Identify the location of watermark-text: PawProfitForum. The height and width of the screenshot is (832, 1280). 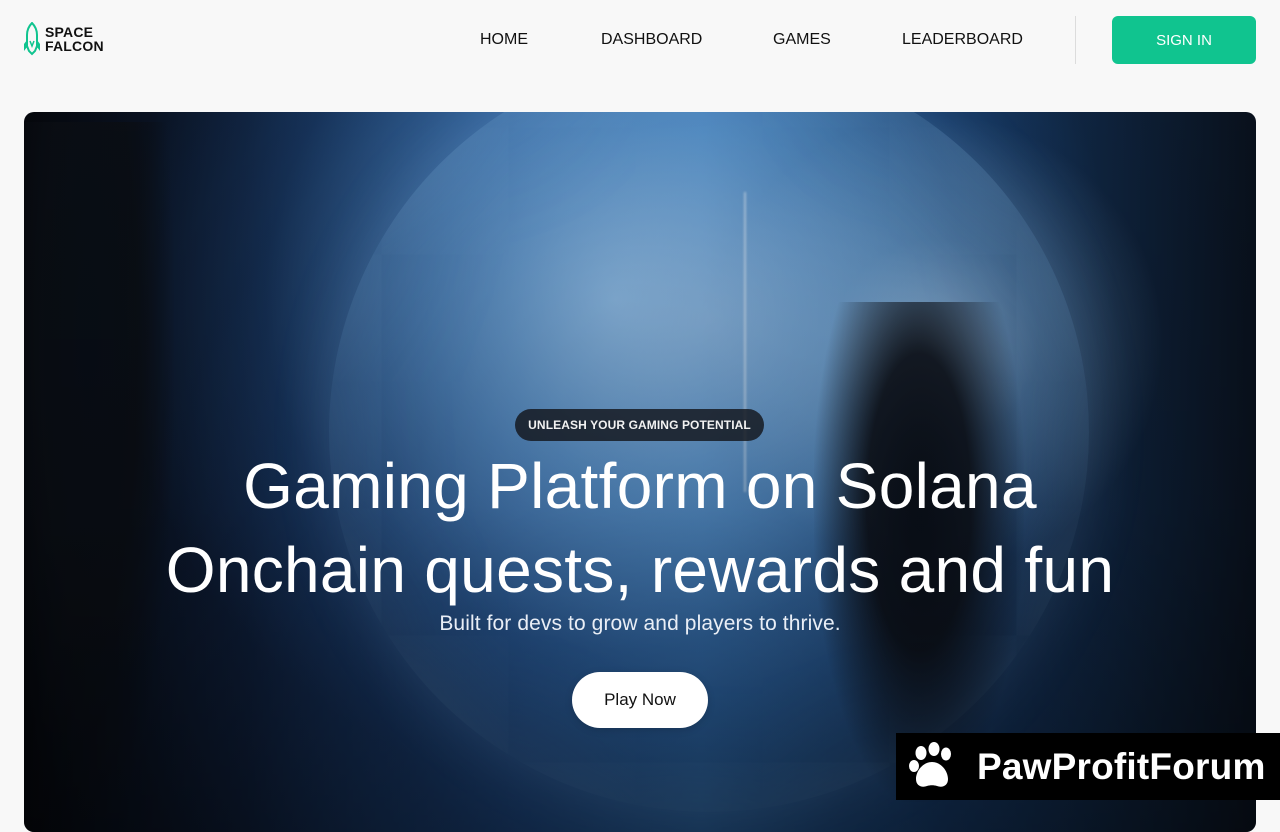
(1121, 766).